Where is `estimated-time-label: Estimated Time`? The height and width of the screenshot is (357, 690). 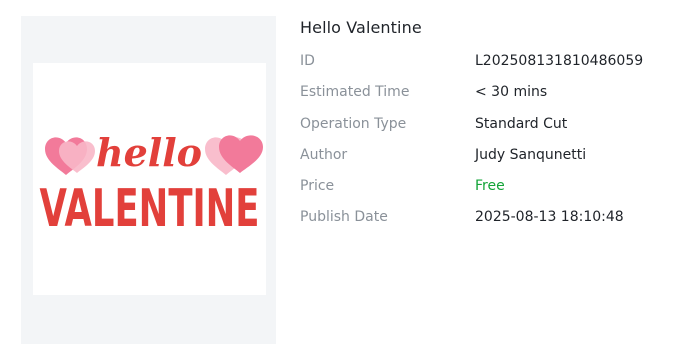 estimated-time-label: Estimated Time is located at coordinates (355, 92).